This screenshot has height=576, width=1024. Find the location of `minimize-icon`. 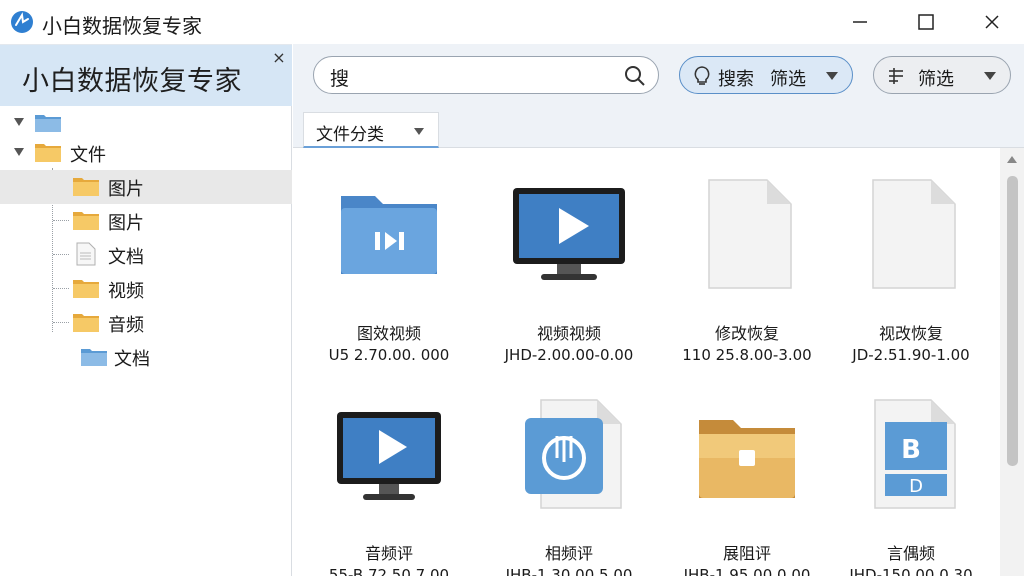

minimize-icon is located at coordinates (860, 22).